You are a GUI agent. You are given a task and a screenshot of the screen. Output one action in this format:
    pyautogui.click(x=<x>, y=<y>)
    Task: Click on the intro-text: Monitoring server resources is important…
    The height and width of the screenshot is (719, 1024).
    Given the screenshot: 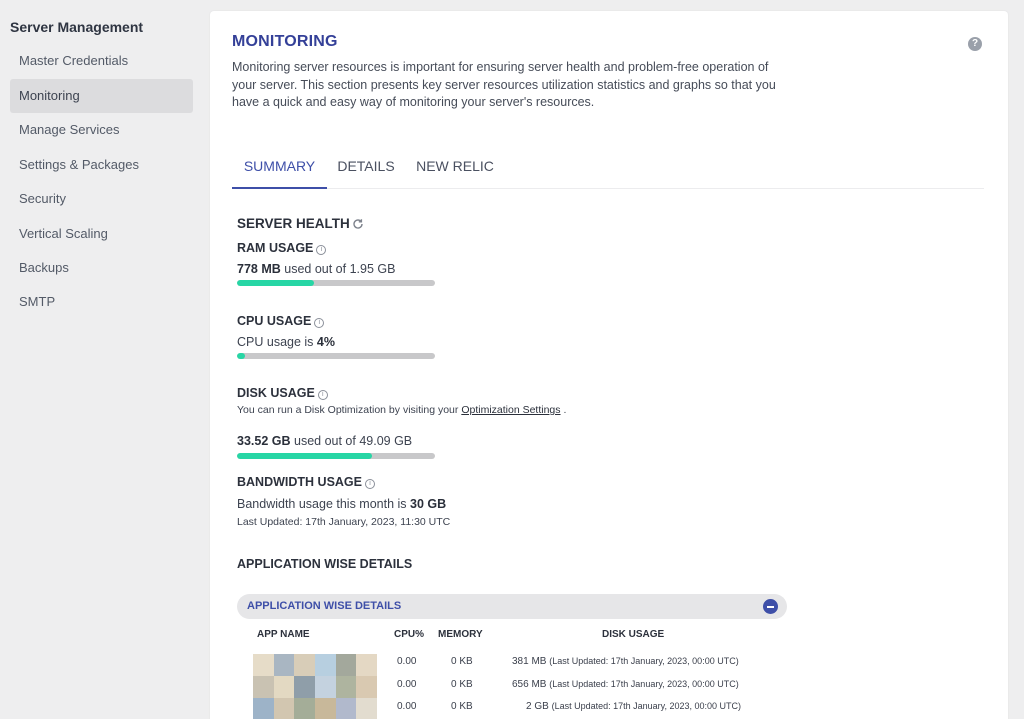 What is the action you would take?
    pyautogui.click(x=504, y=84)
    